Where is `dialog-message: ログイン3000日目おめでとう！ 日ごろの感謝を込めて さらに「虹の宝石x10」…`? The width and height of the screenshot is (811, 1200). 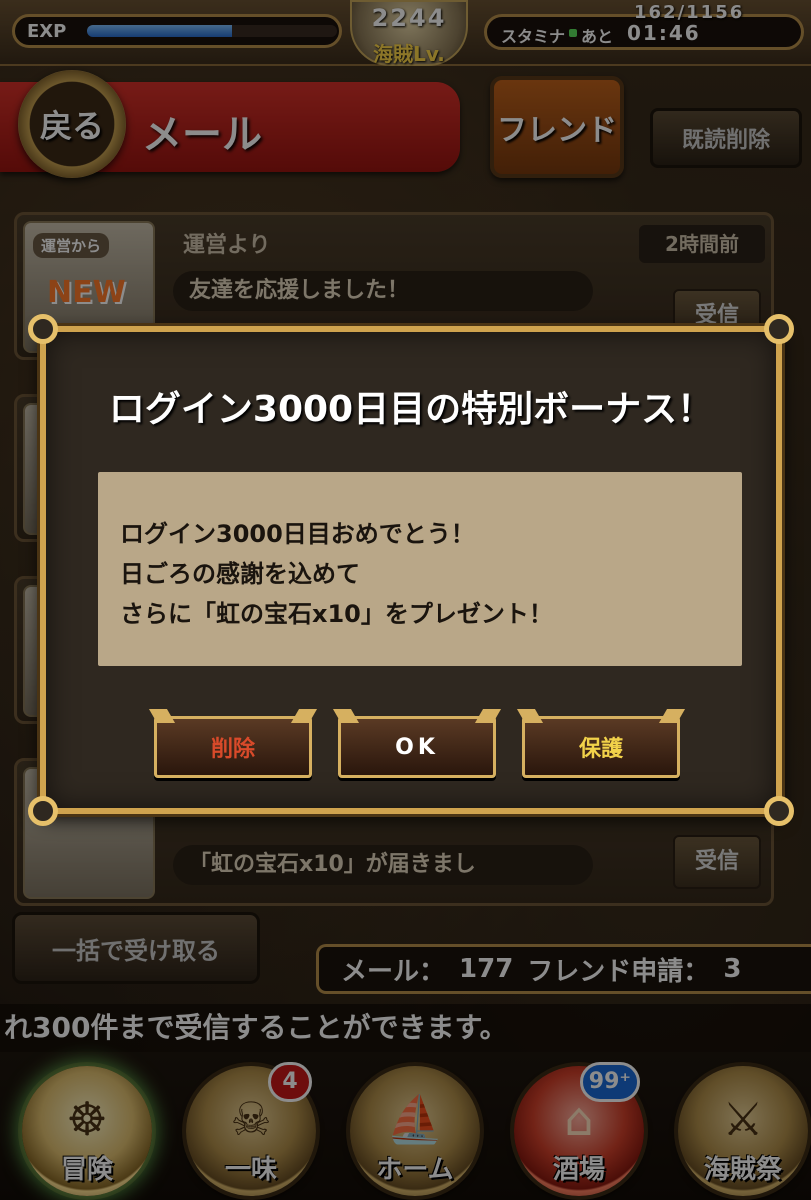
dialog-message: ログイン3000日目おめでとう！ 日ごろの感謝を込めて さらに「虹の宝石x10」… is located at coordinates (420, 569).